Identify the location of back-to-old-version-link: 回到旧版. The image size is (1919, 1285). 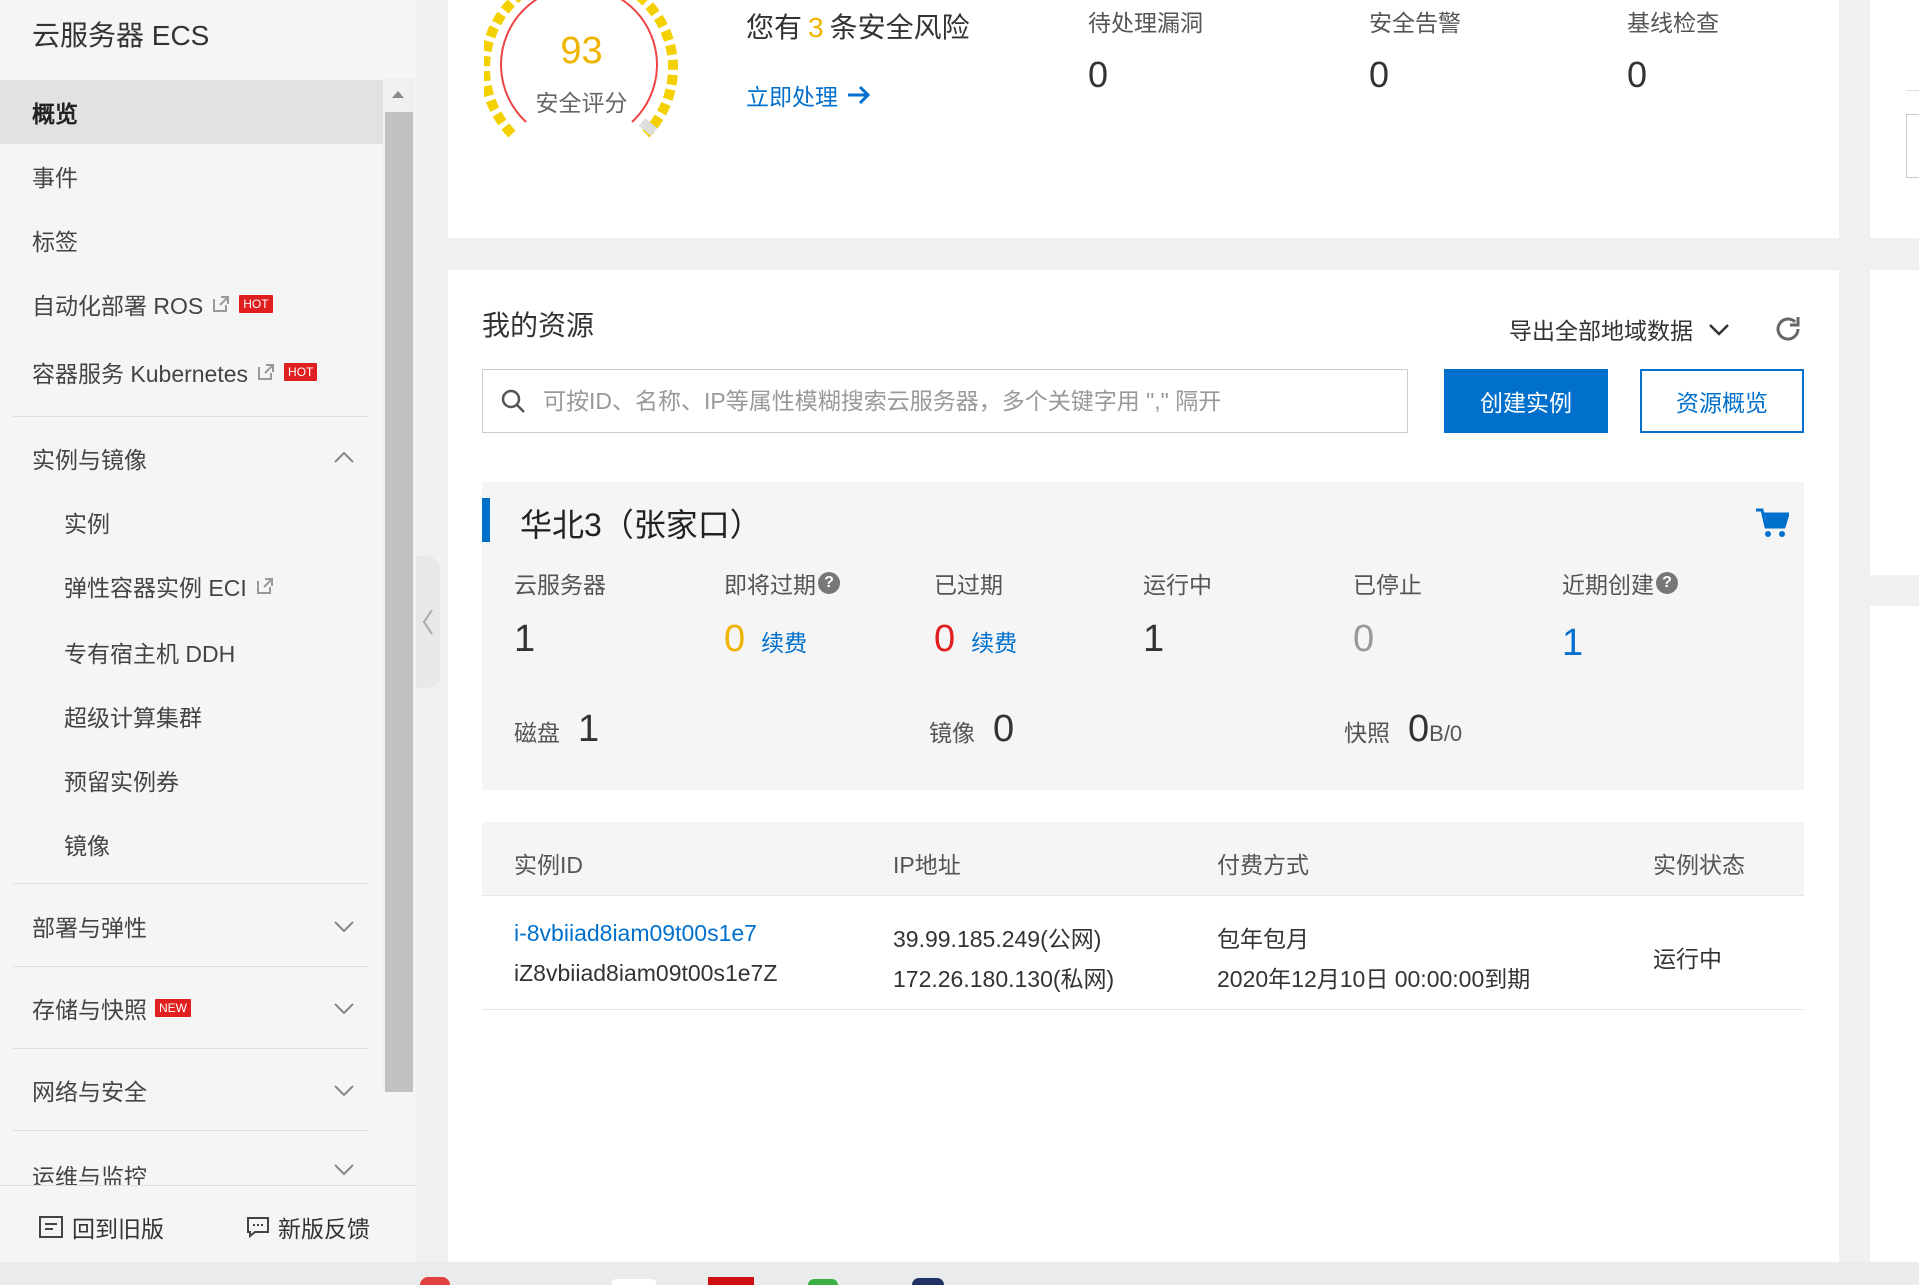
(101, 1227).